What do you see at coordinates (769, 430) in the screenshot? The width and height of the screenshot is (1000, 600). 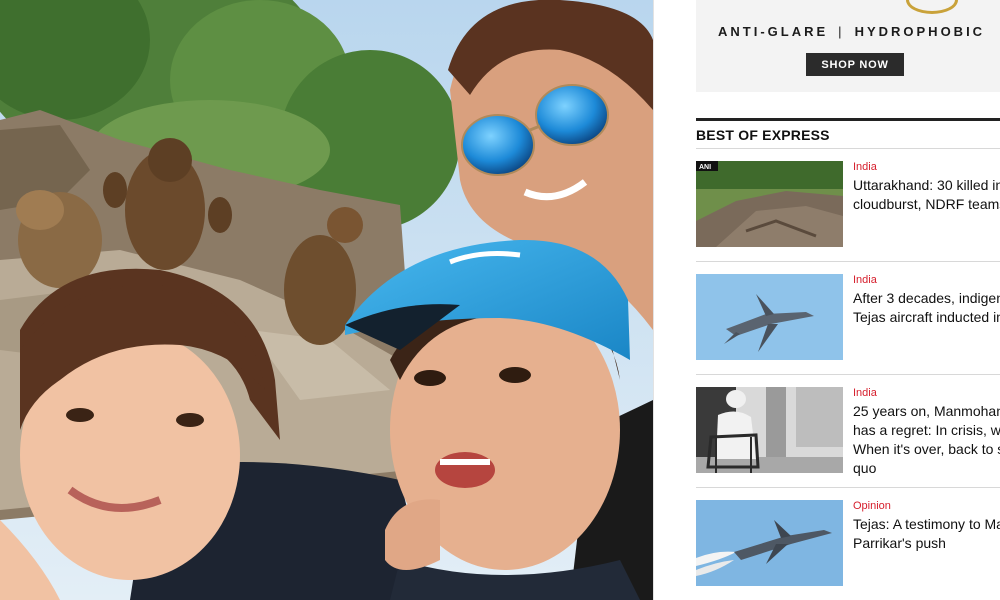 I see `story-thumbnail-manmohan-singh` at bounding box center [769, 430].